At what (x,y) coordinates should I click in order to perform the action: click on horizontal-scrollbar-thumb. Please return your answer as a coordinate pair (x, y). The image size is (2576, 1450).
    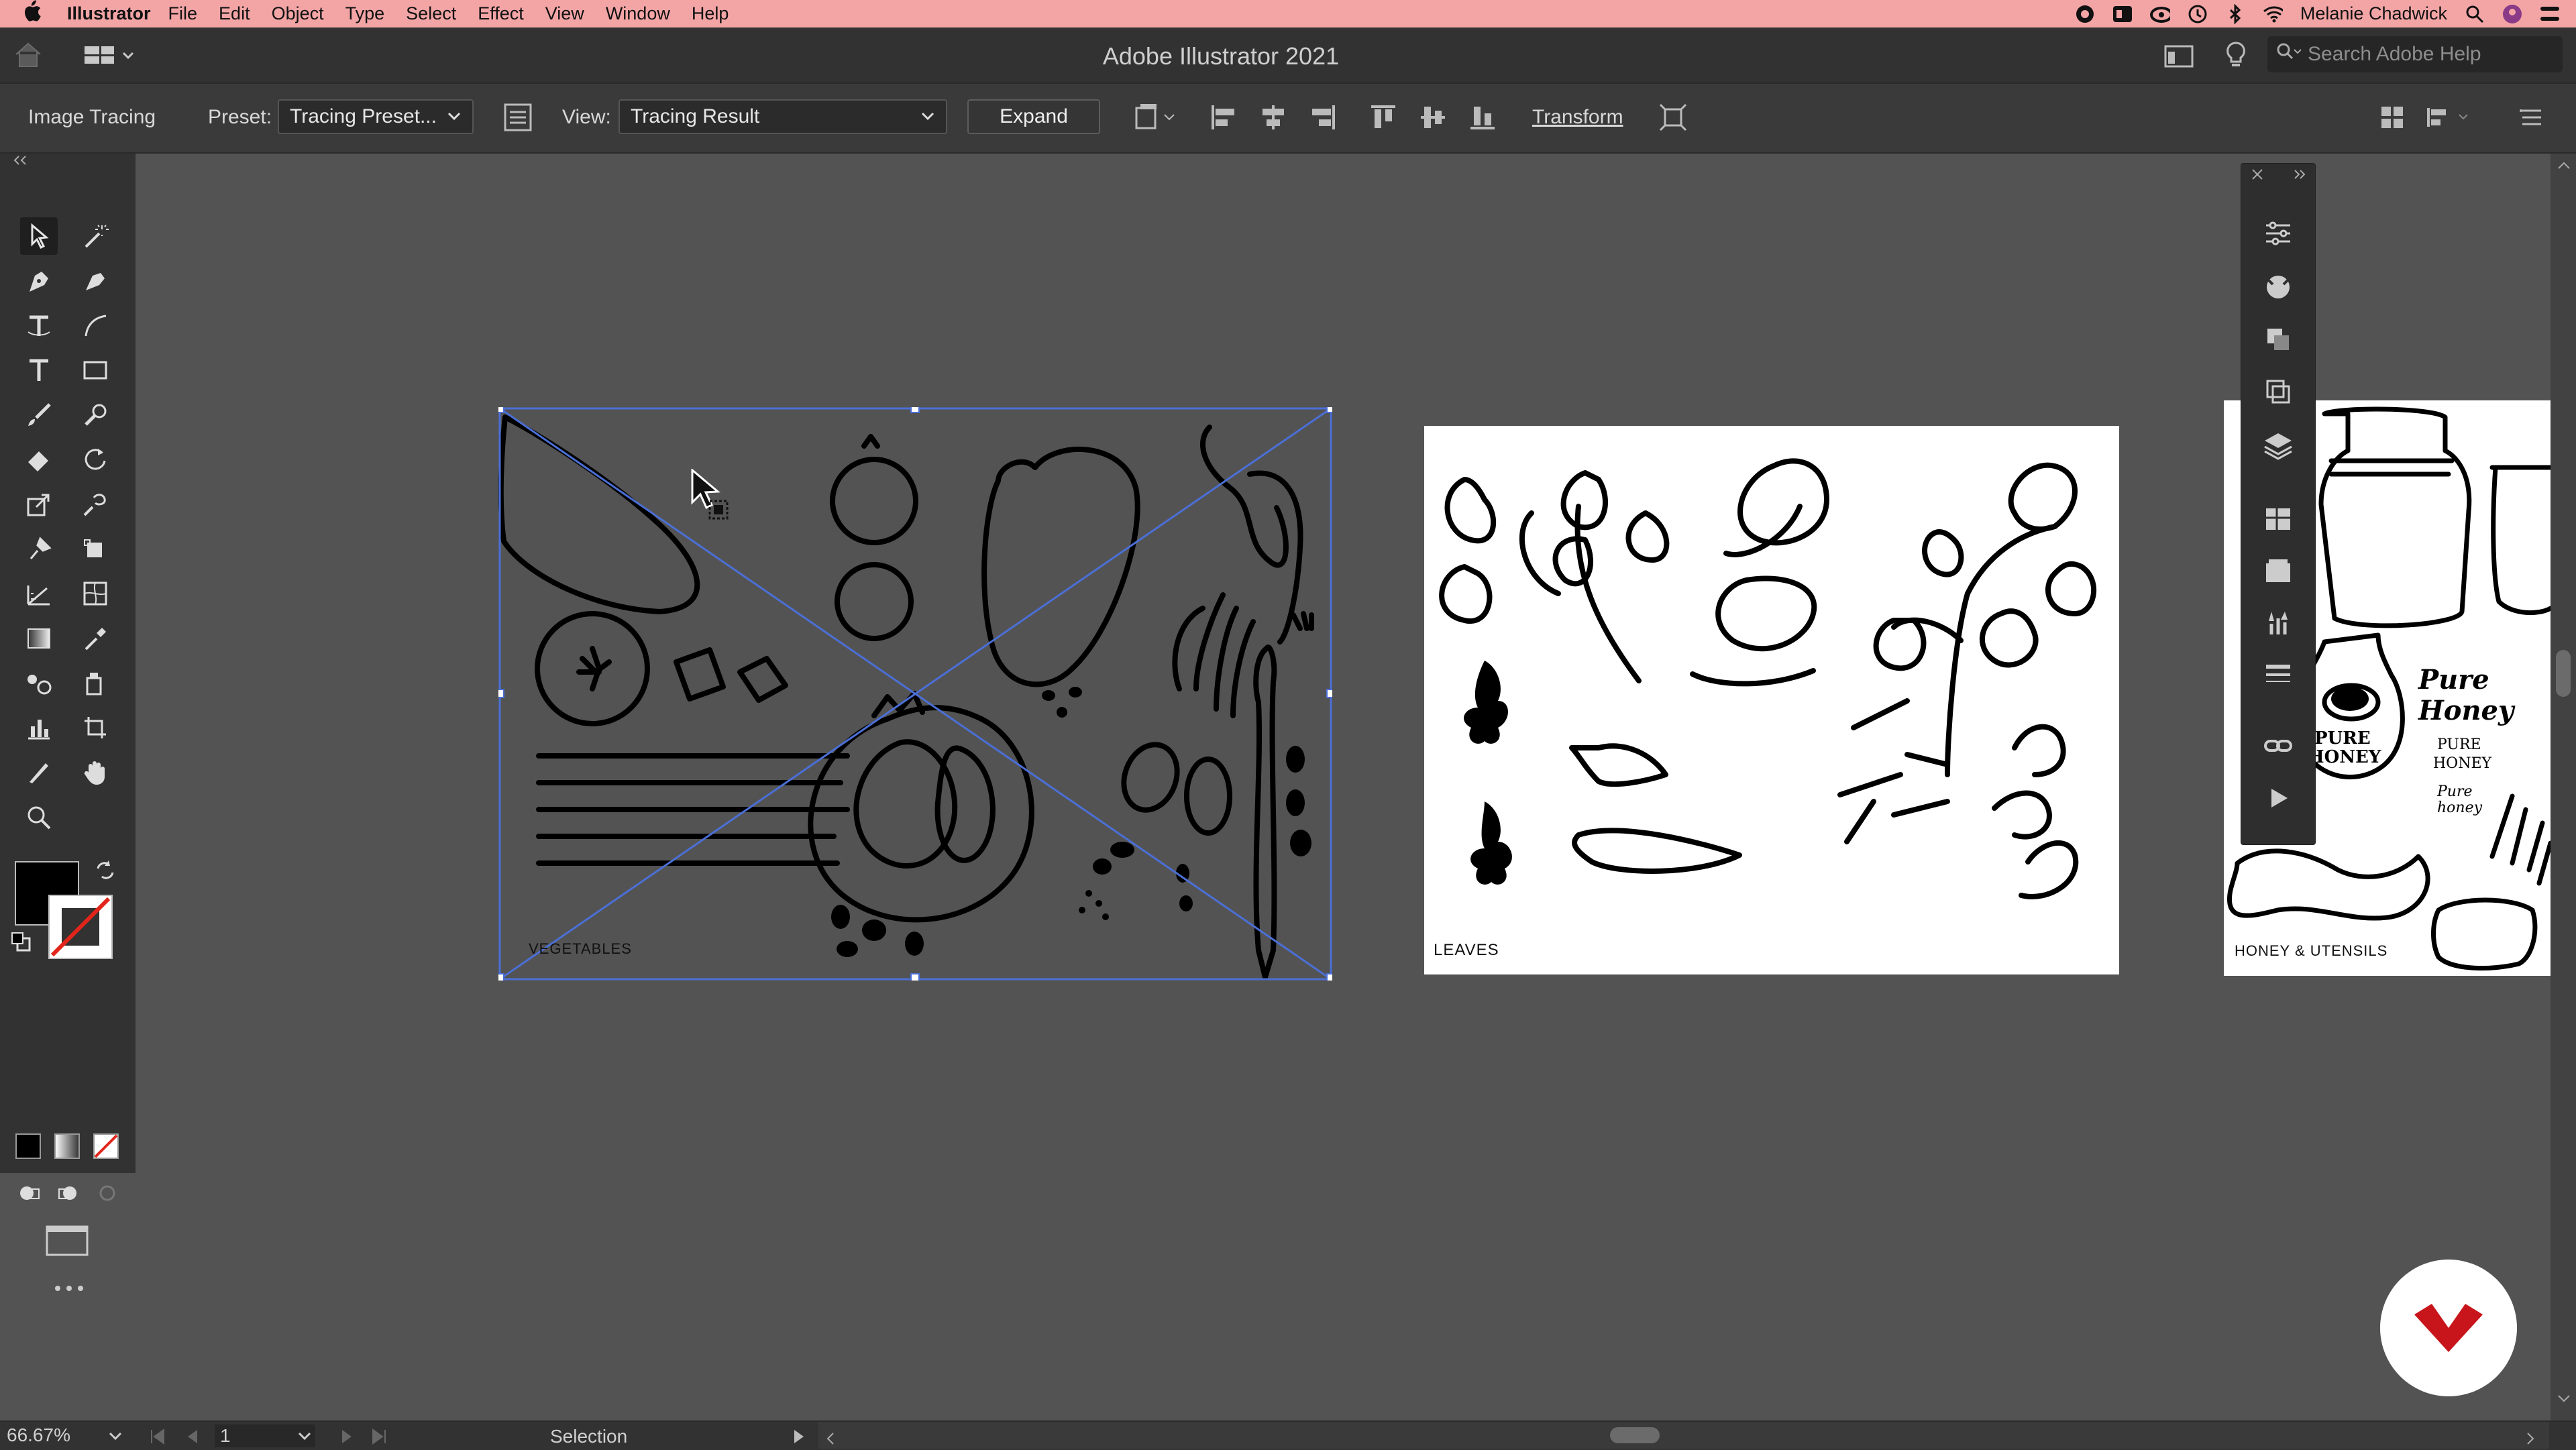
    Looking at the image, I should click on (1635, 1435).